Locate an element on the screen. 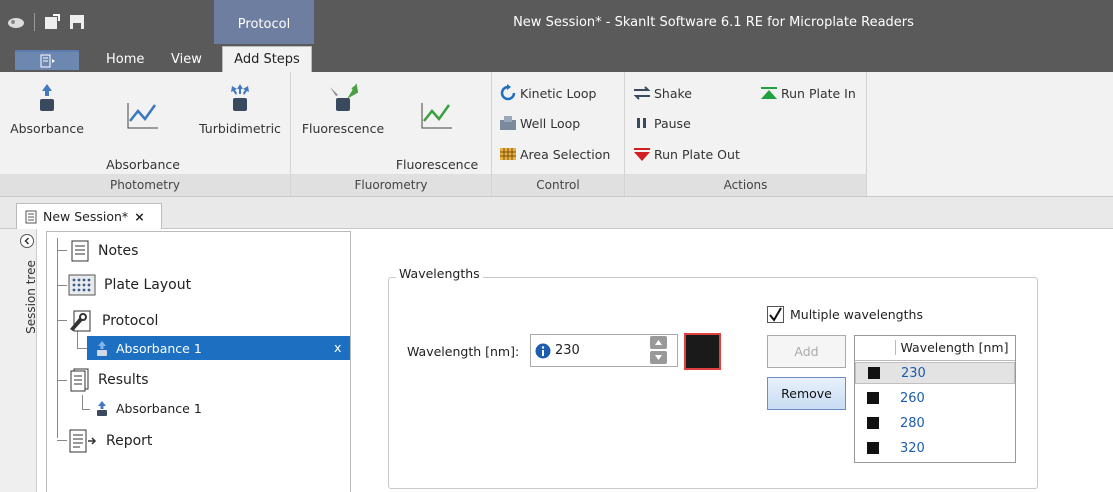  spinner-arrows-icon is located at coordinates (658, 350).